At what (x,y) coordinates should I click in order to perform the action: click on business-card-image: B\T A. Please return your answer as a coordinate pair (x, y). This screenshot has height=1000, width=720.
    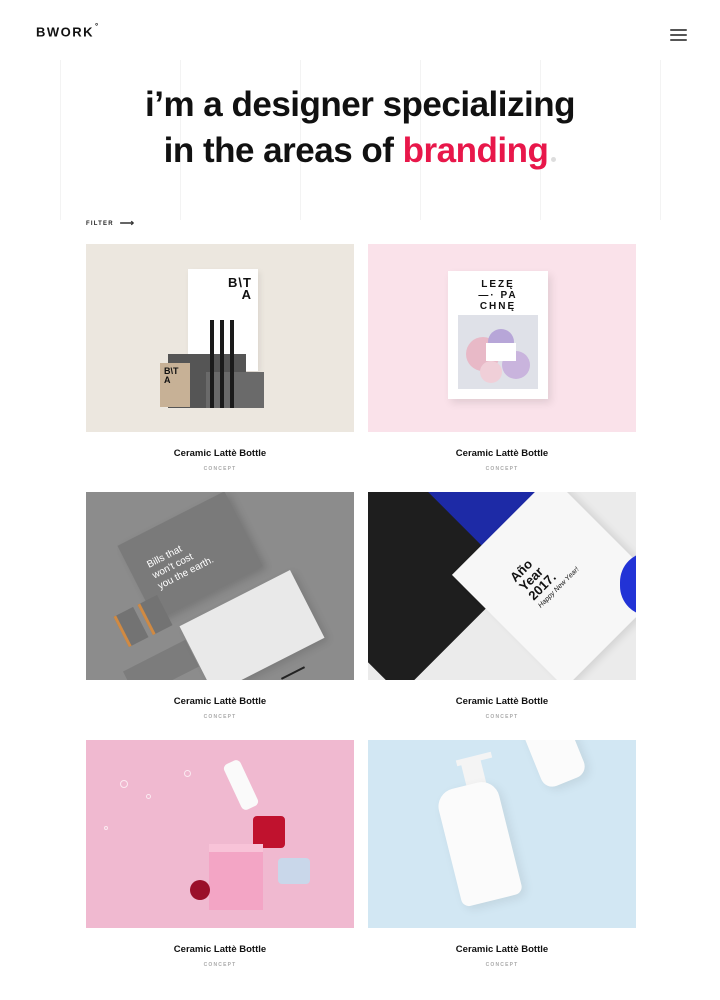
    Looking at the image, I should click on (175, 385).